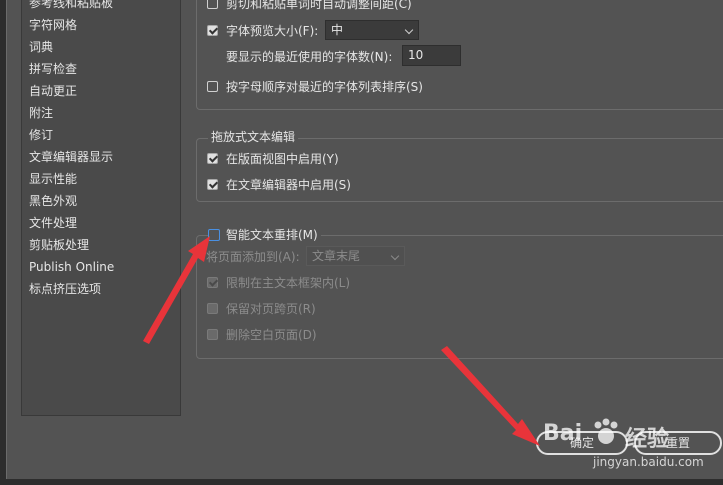 The height and width of the screenshot is (485, 723). What do you see at coordinates (490, 396) in the screenshot?
I see `arrow-to-ok-button` at bounding box center [490, 396].